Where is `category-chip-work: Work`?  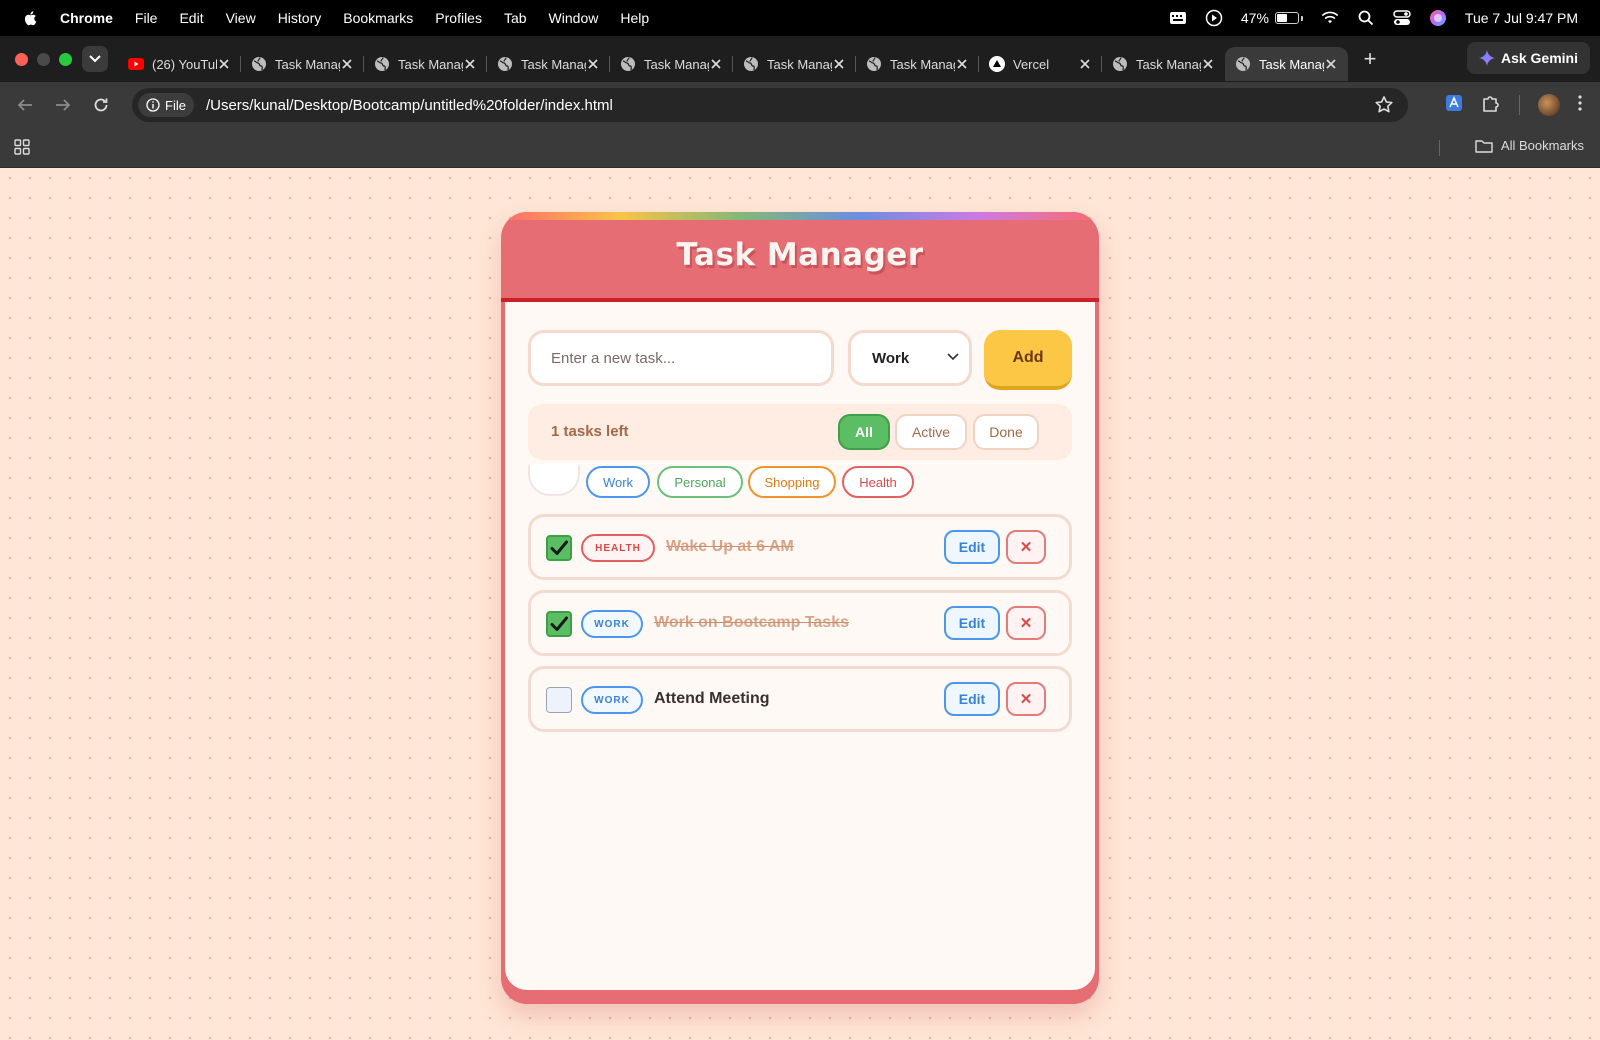 category-chip-work: Work is located at coordinates (618, 482).